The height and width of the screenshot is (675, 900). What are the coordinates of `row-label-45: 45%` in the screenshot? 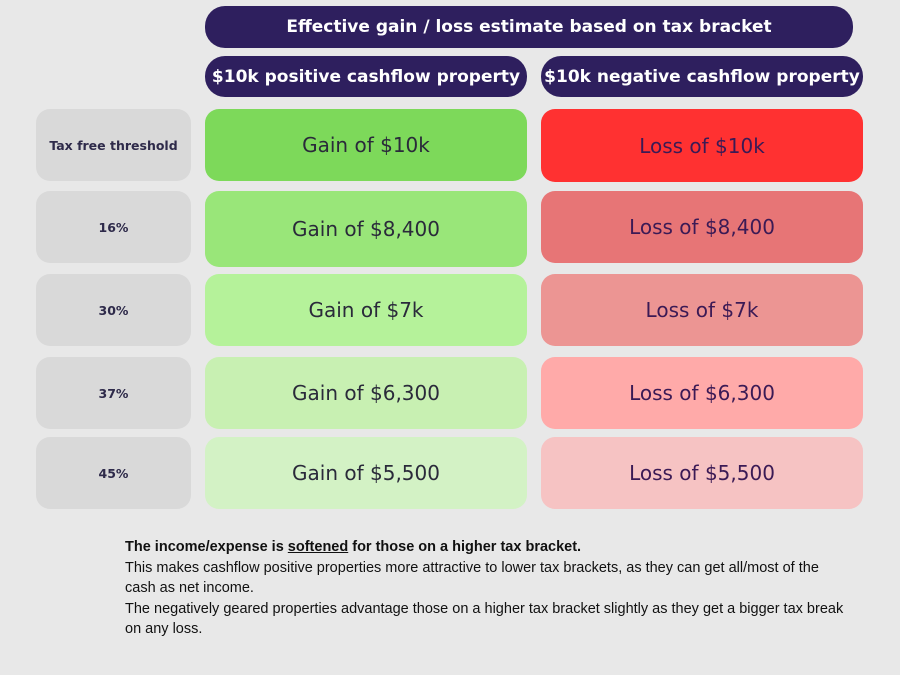 It's located at (113, 473).